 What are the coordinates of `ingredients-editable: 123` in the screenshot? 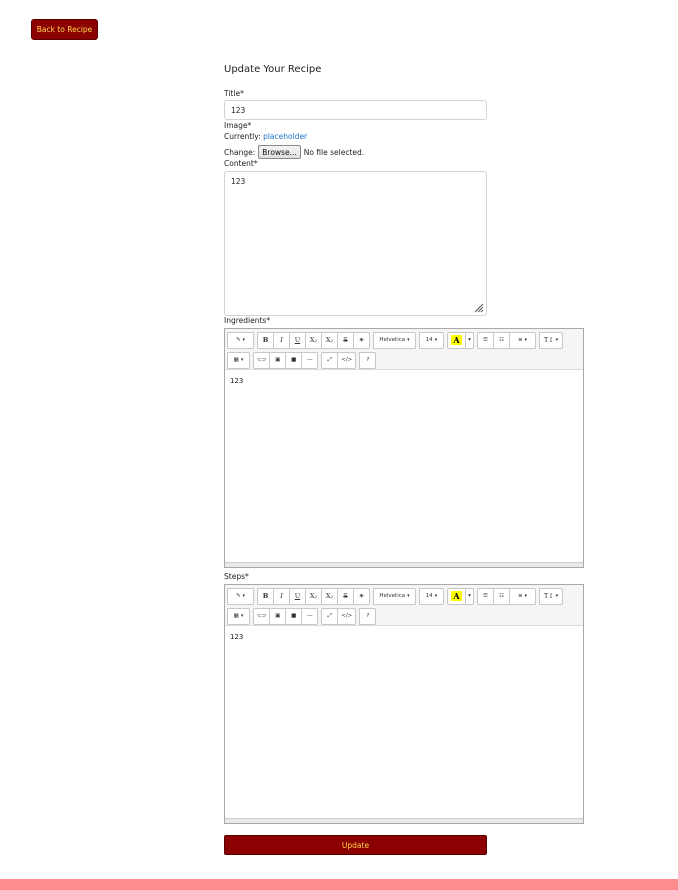 It's located at (404, 381).